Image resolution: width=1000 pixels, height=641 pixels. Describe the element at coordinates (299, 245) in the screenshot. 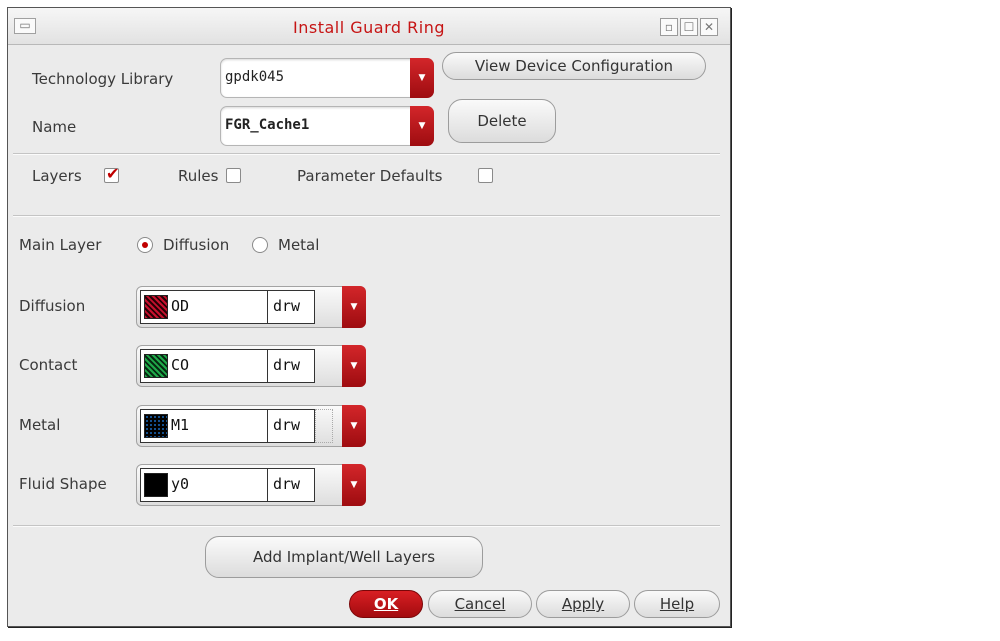

I see `metal-radio-label: Metal` at that location.